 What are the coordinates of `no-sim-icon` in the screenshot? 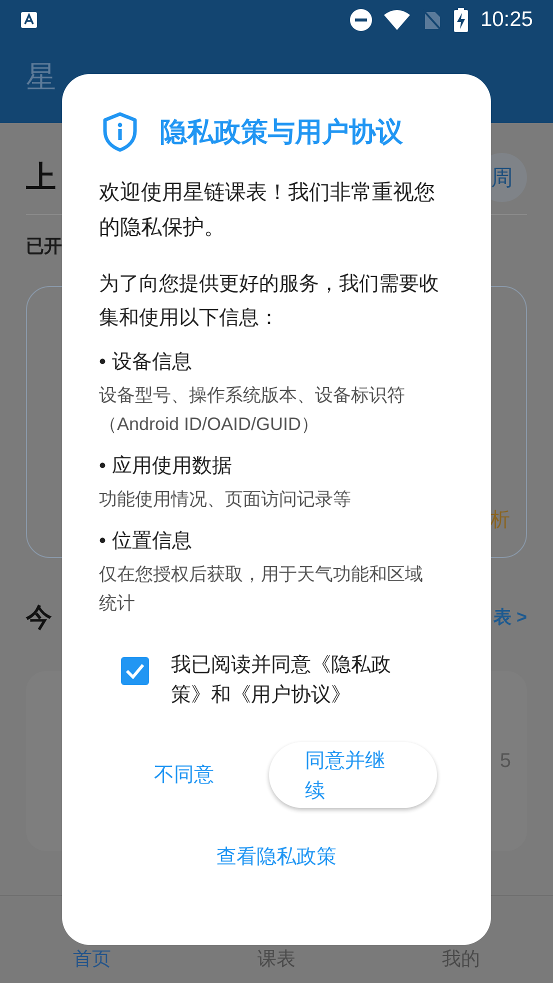 It's located at (432, 20).